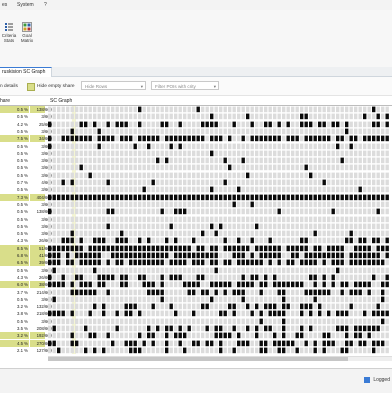 This screenshot has height=393, width=392. What do you see at coordinates (196, 124) in the screenshot?
I see `table-row: 4.2 %25/600` at bounding box center [196, 124].